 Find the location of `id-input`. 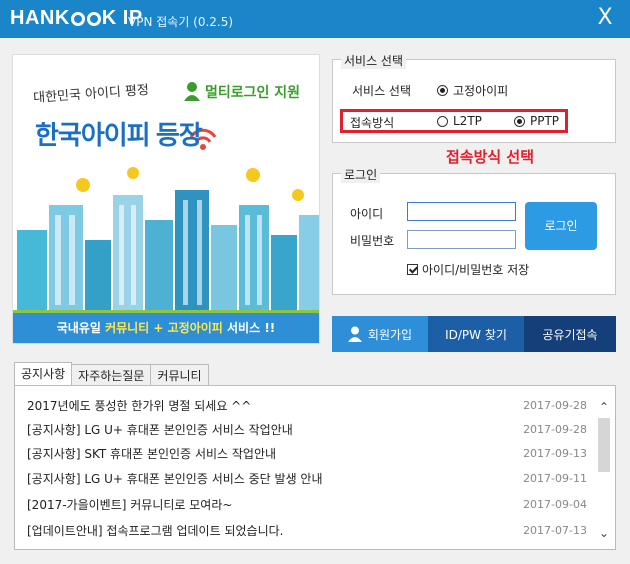

id-input is located at coordinates (461, 211).